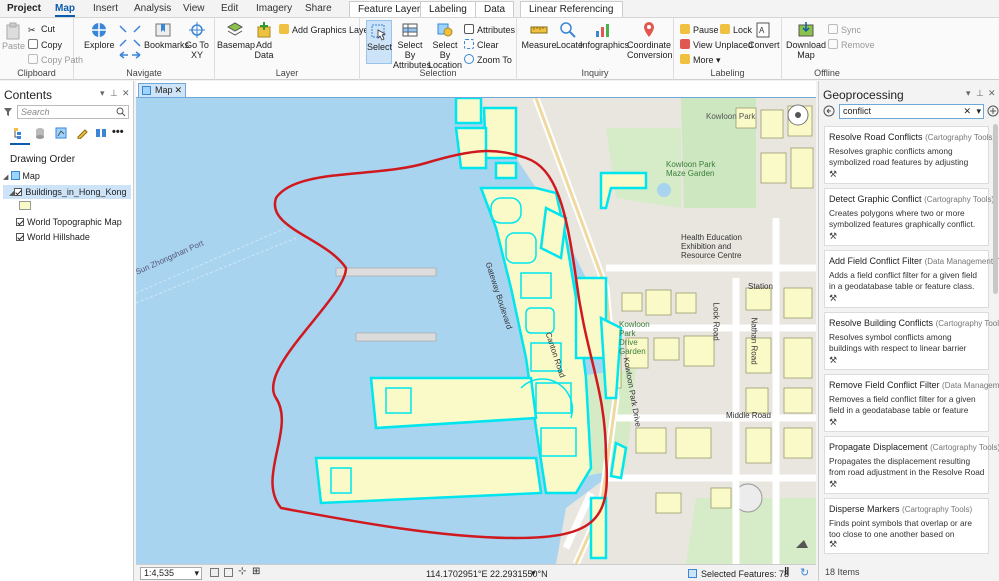 Image resolution: width=999 pixels, height=581 pixels. I want to click on geo-close-icon: ✕, so click(992, 93).